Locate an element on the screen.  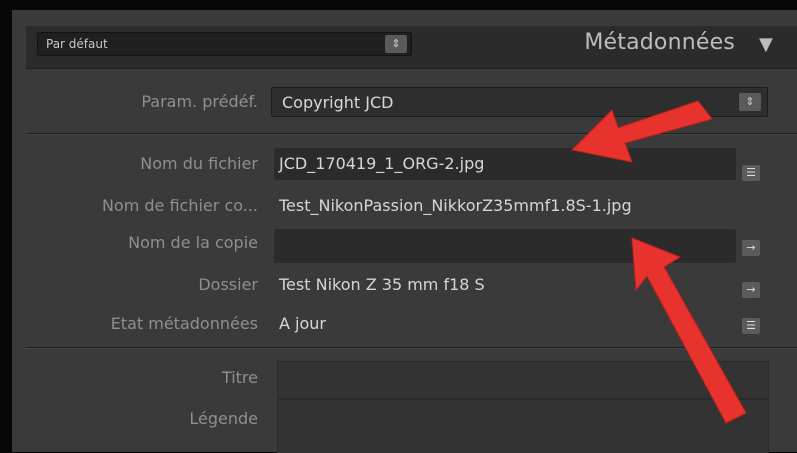
param-predef-label: Param. prédéf. is located at coordinates (199, 101).